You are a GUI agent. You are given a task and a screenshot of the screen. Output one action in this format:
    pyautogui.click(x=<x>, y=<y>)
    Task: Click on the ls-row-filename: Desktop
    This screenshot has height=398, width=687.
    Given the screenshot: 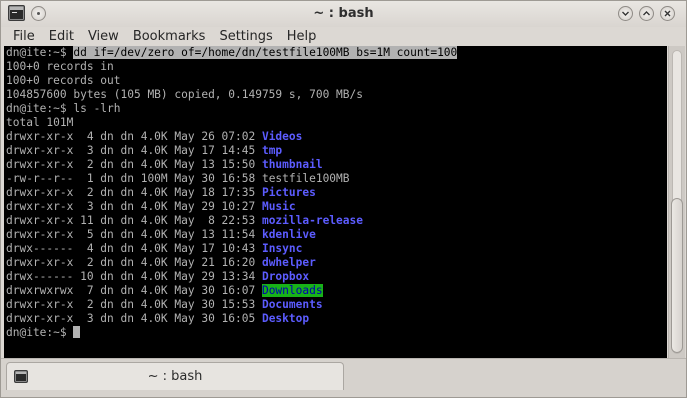 What is the action you would take?
    pyautogui.click(x=285, y=318)
    